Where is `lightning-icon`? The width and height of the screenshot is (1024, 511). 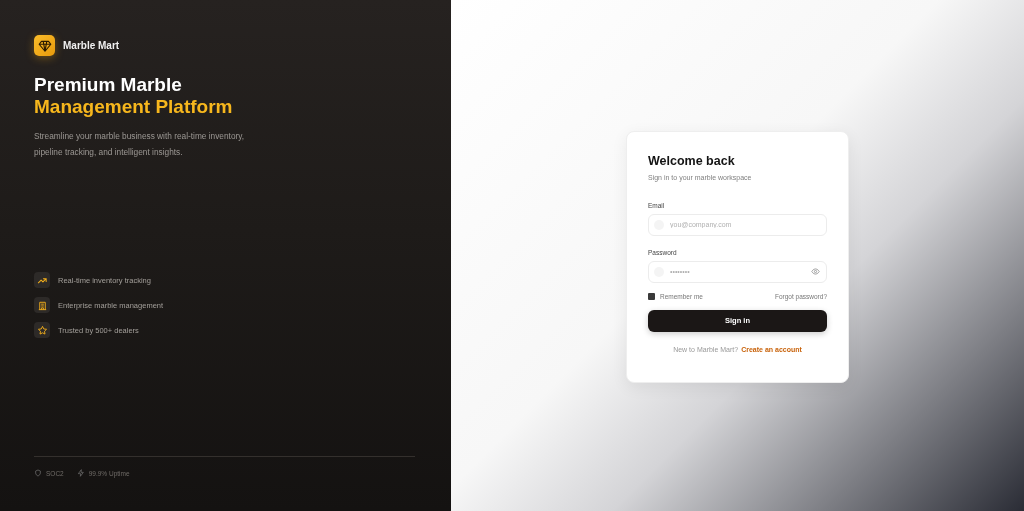 lightning-icon is located at coordinates (80, 473).